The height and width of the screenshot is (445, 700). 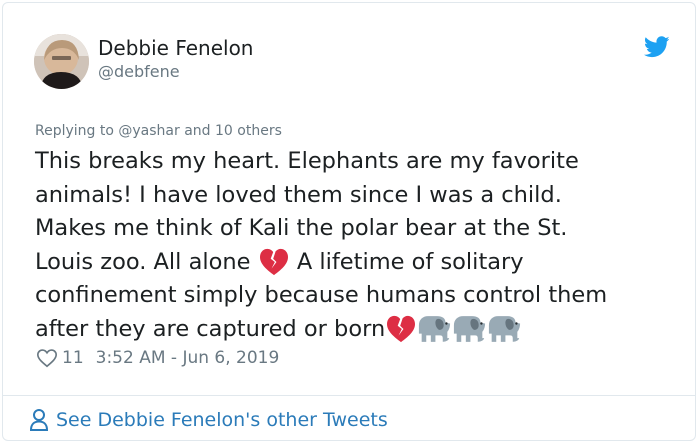 What do you see at coordinates (73, 358) in the screenshot?
I see `like-count: 11` at bounding box center [73, 358].